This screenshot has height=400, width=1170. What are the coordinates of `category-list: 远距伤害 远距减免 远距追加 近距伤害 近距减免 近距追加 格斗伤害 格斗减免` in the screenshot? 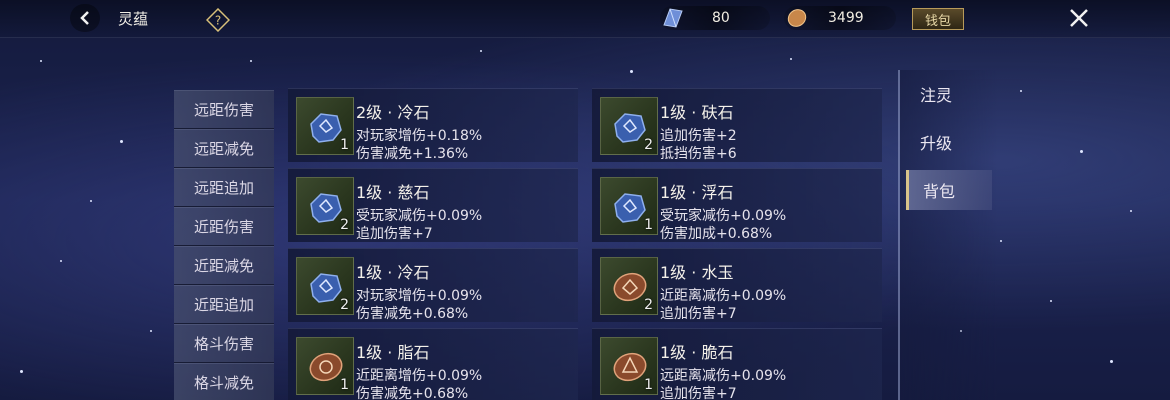 It's located at (224, 245).